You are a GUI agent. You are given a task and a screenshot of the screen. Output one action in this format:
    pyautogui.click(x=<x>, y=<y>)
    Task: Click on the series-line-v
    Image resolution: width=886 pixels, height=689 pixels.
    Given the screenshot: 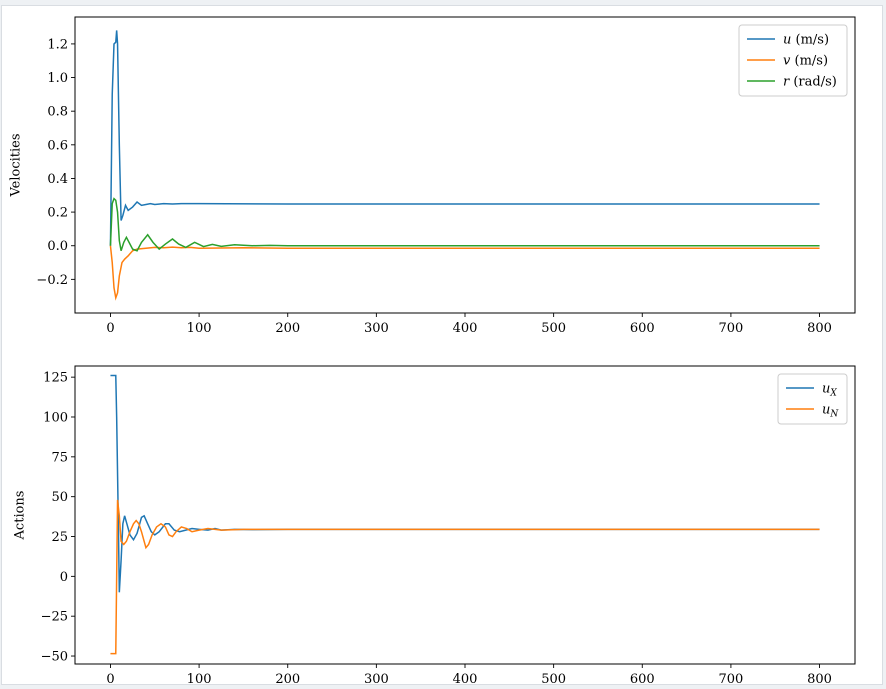 What is the action you would take?
    pyautogui.click(x=464, y=273)
    